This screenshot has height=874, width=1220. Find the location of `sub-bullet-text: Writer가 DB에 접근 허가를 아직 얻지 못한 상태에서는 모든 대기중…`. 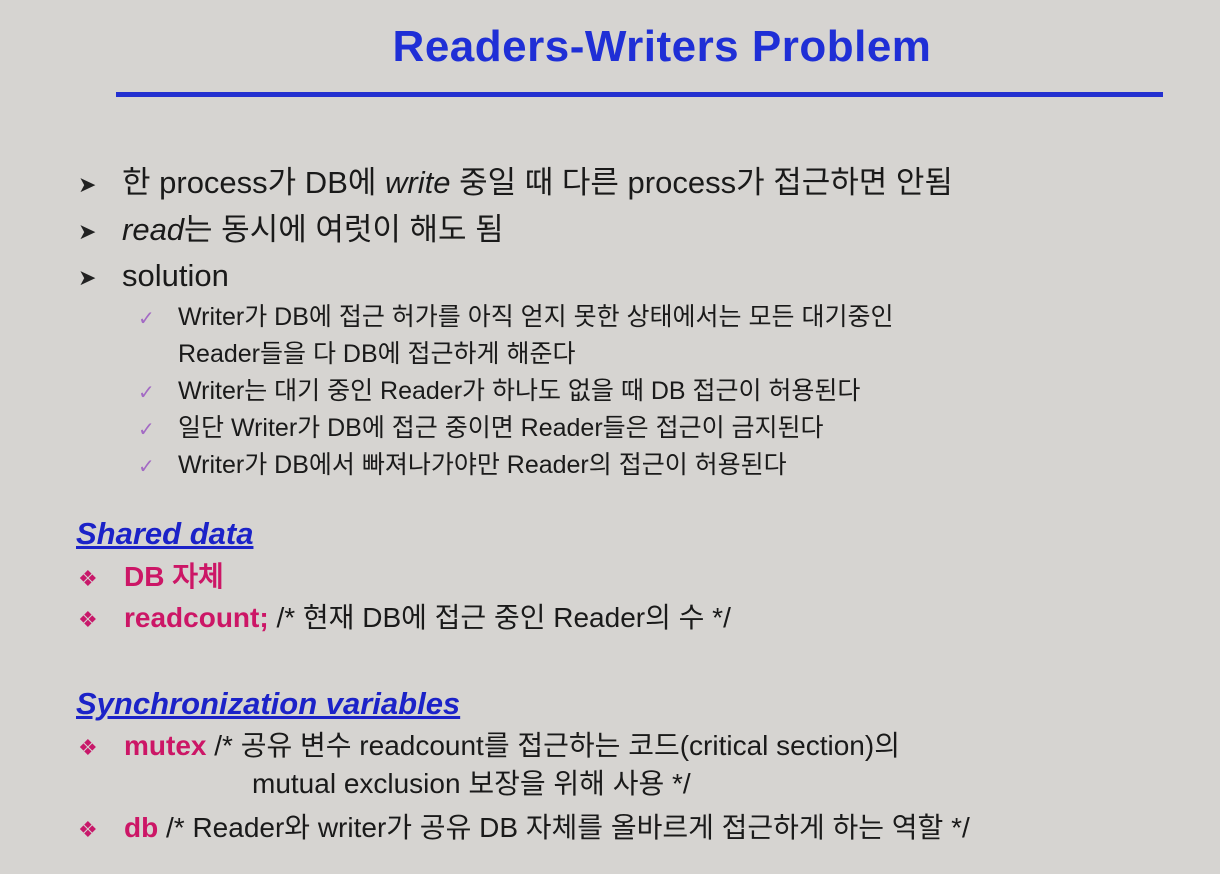

sub-bullet-text: Writer가 DB에 접근 허가를 아직 얻지 못한 상태에서는 모든 대기중… is located at coordinates (536, 317).